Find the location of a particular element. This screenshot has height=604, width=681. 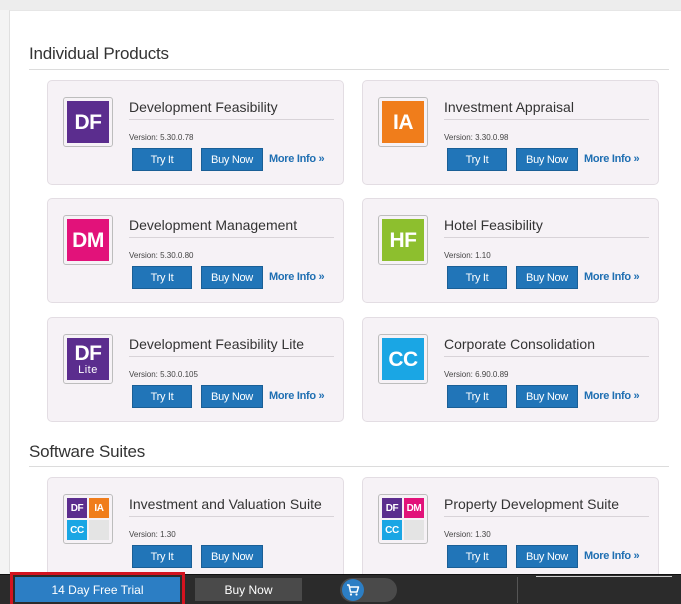

product-version: Version: 3.30.0.98 is located at coordinates (476, 137).